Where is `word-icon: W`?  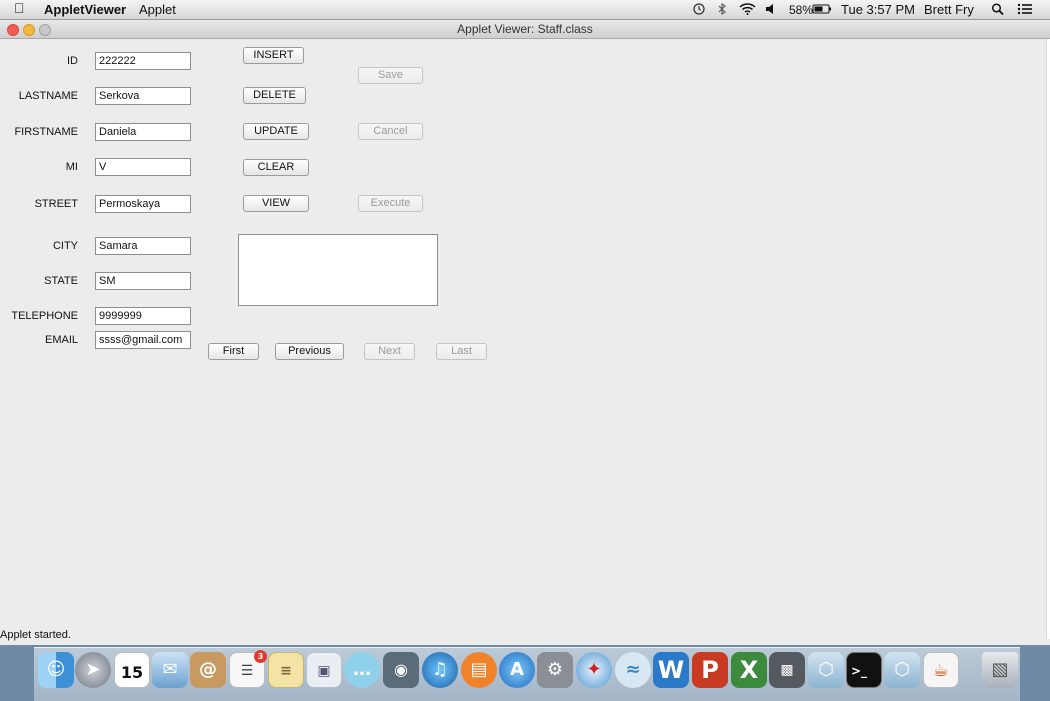
word-icon: W is located at coordinates (671, 670).